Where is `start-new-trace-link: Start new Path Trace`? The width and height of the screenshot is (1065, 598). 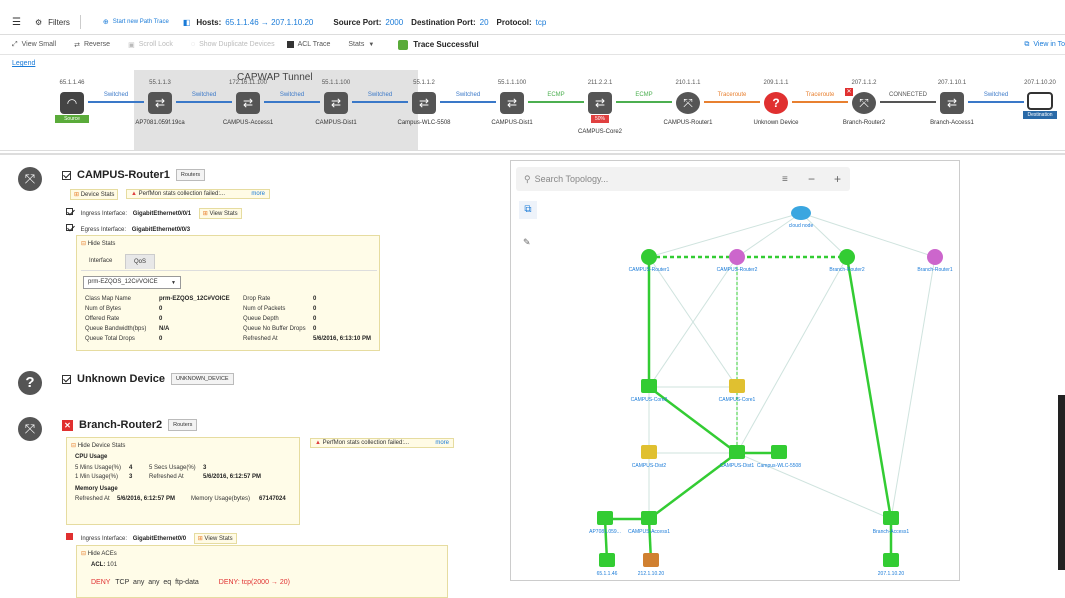 start-new-trace-link: Start new Path Trace is located at coordinates (141, 22).